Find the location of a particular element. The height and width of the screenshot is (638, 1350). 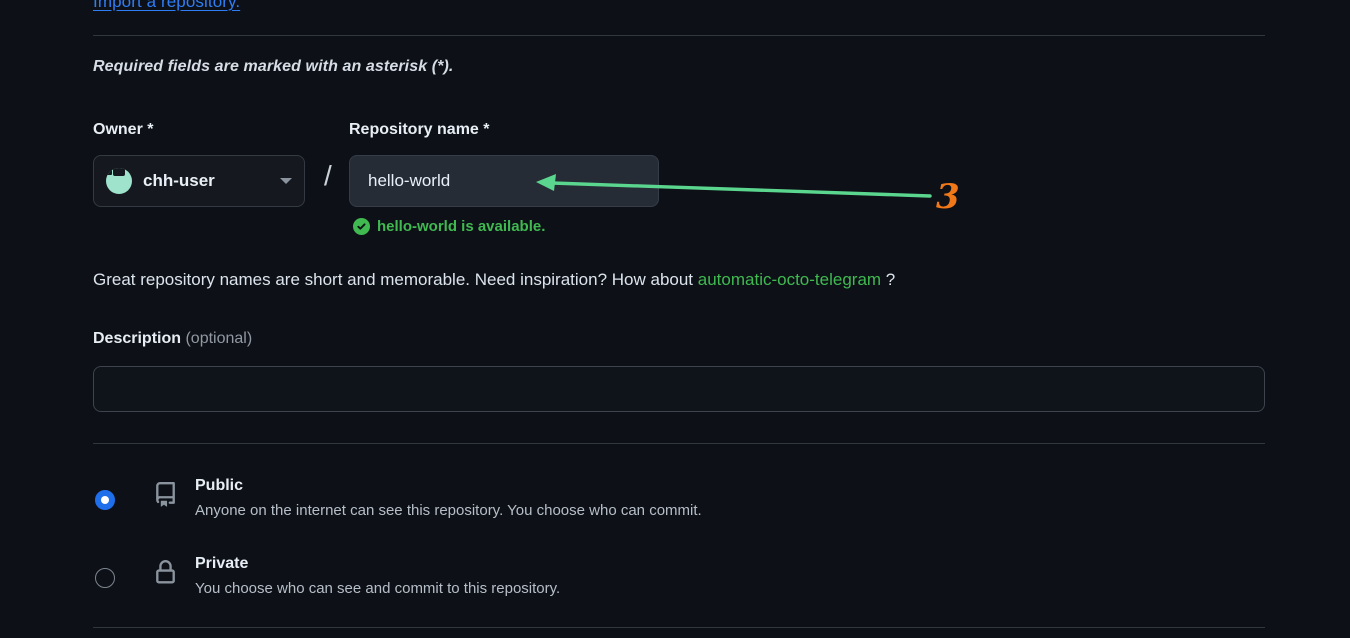

description-input is located at coordinates (679, 389).